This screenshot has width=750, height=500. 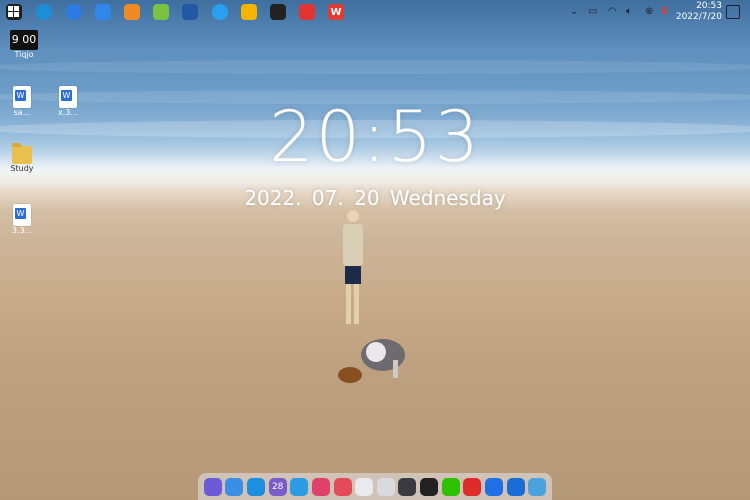 I want to click on app-icon, so click(x=278, y=12).